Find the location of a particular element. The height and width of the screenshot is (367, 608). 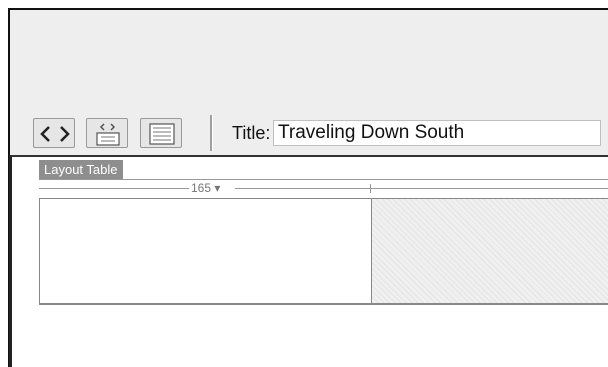

document-toolbar: Title: is located at coordinates (309, 135).